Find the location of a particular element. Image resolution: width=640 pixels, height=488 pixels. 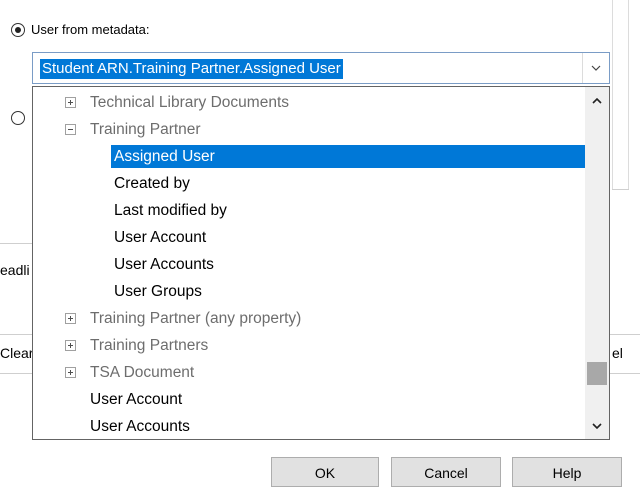

minus-box-icon is located at coordinates (70, 129).